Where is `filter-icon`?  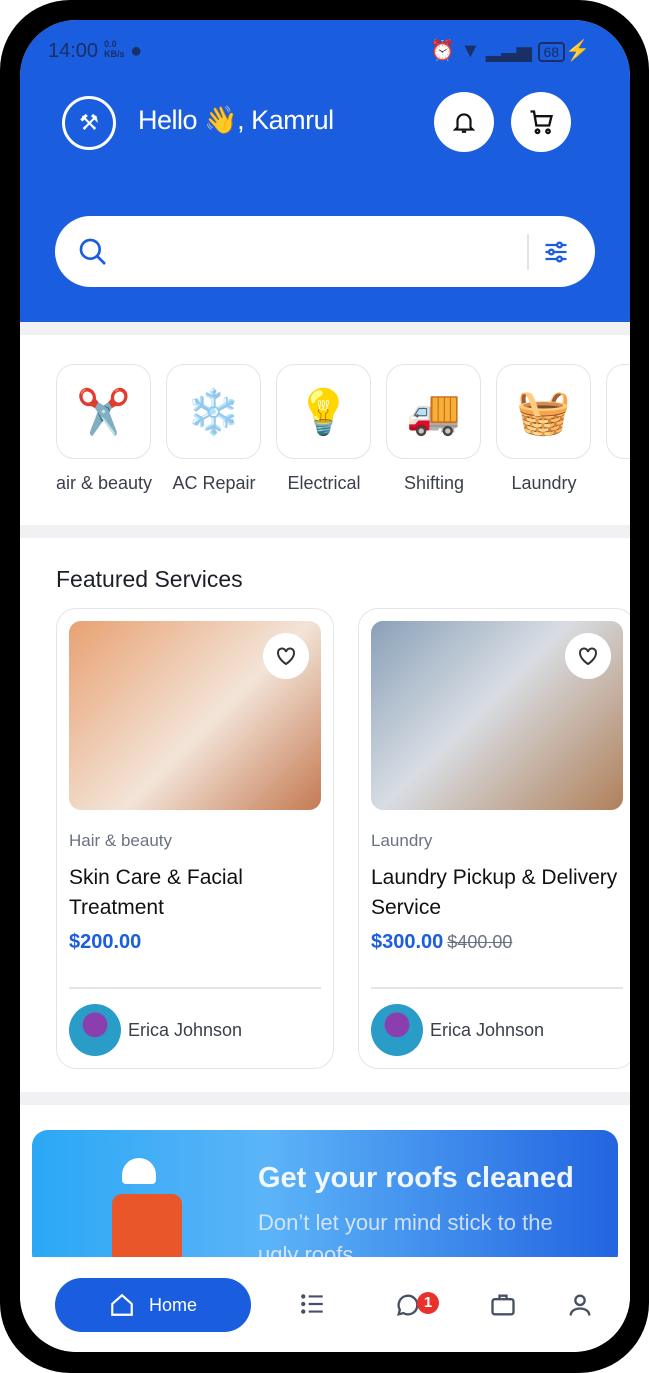 filter-icon is located at coordinates (556, 252).